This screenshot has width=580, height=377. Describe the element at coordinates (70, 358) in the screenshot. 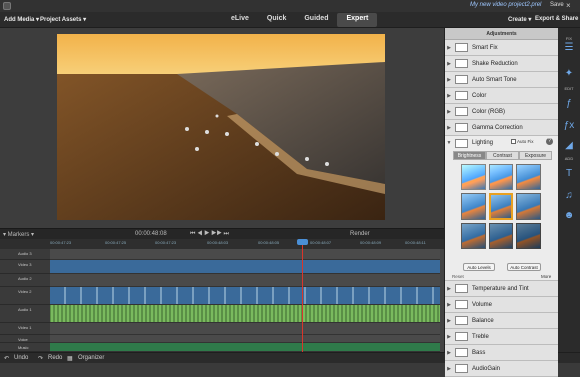

I see `organizer-icon: ▦` at that location.